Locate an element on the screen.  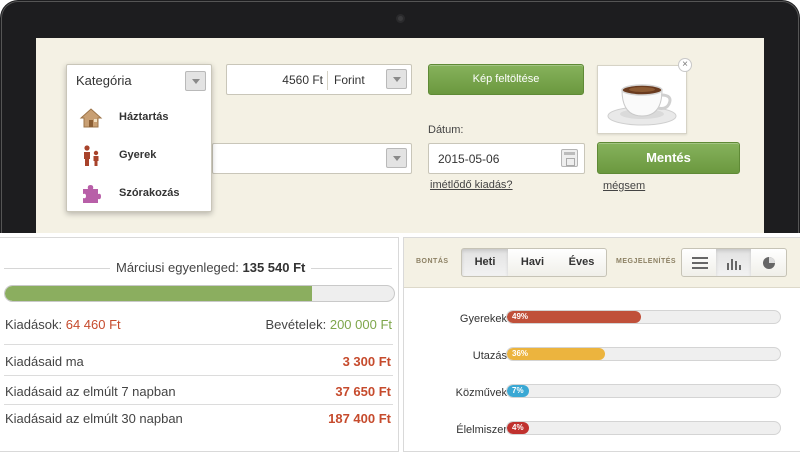
expenses-value: 64 460 Ft is located at coordinates (93, 324).